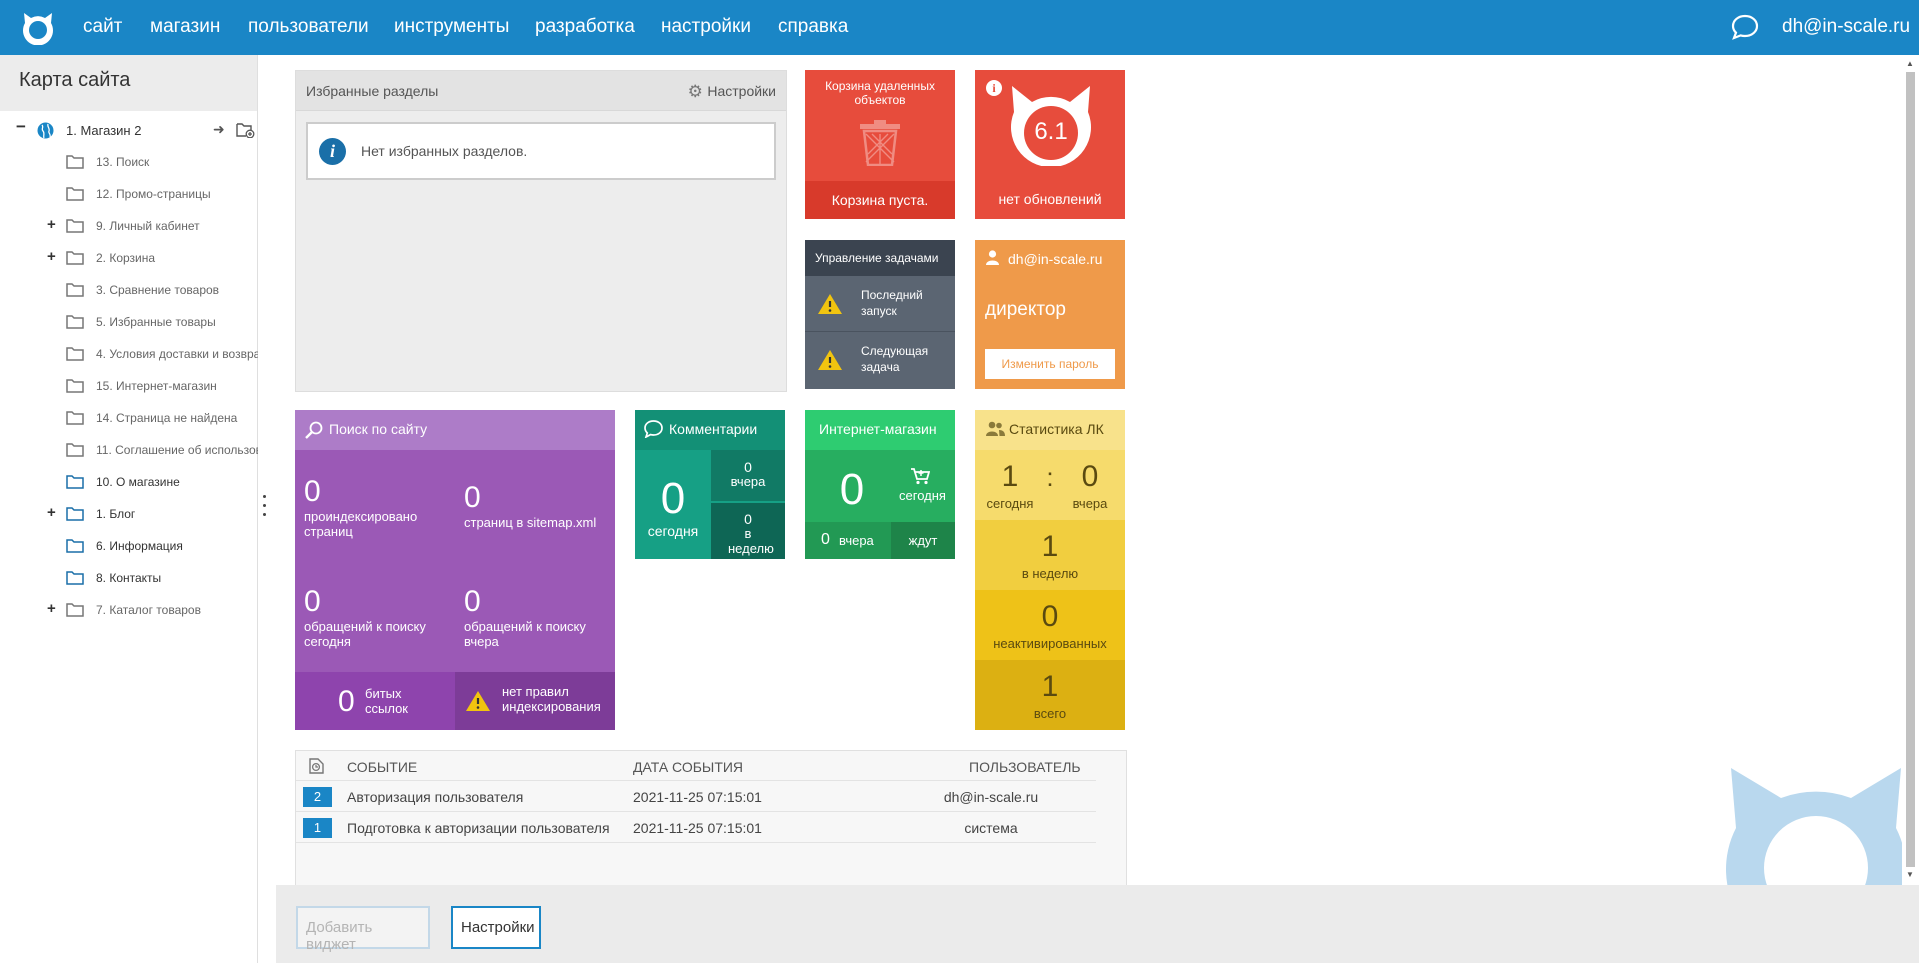  I want to click on sidebar-tree-item-label: 5. Избранные товары, so click(156, 322).